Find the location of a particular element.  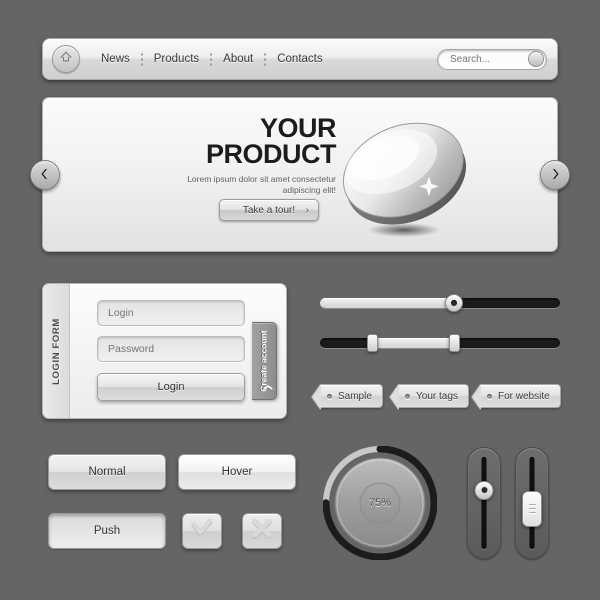

vertical-slider-rect is located at coordinates (532, 503).